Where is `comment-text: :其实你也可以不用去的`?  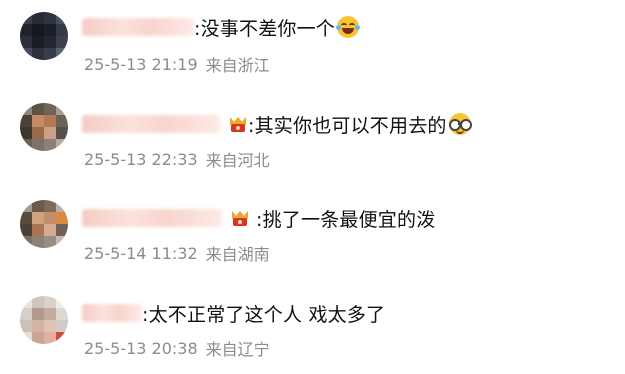 comment-text: :其实你也可以不用去的 is located at coordinates (347, 125).